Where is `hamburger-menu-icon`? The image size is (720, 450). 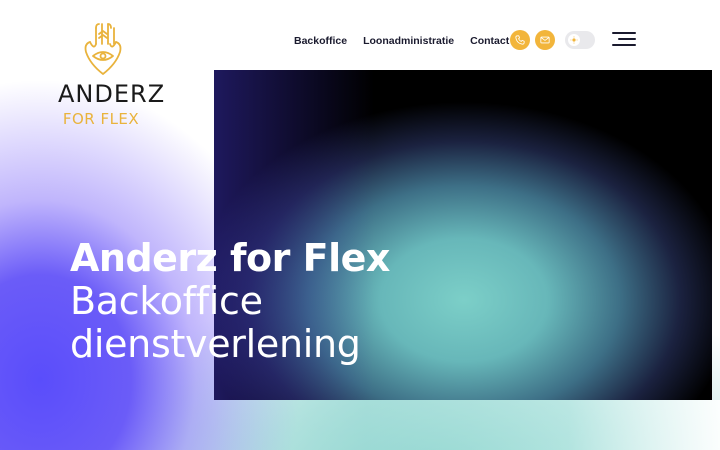
hamburger-menu-icon is located at coordinates (624, 33).